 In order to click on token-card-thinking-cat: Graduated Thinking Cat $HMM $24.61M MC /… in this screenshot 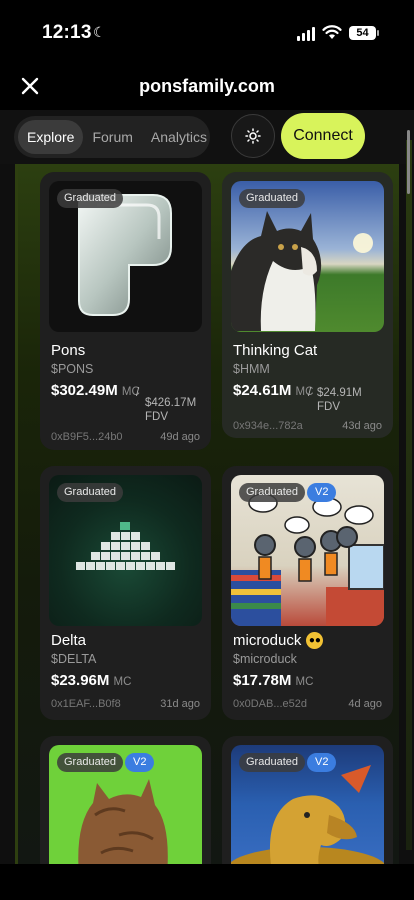, I will do `click(307, 305)`.